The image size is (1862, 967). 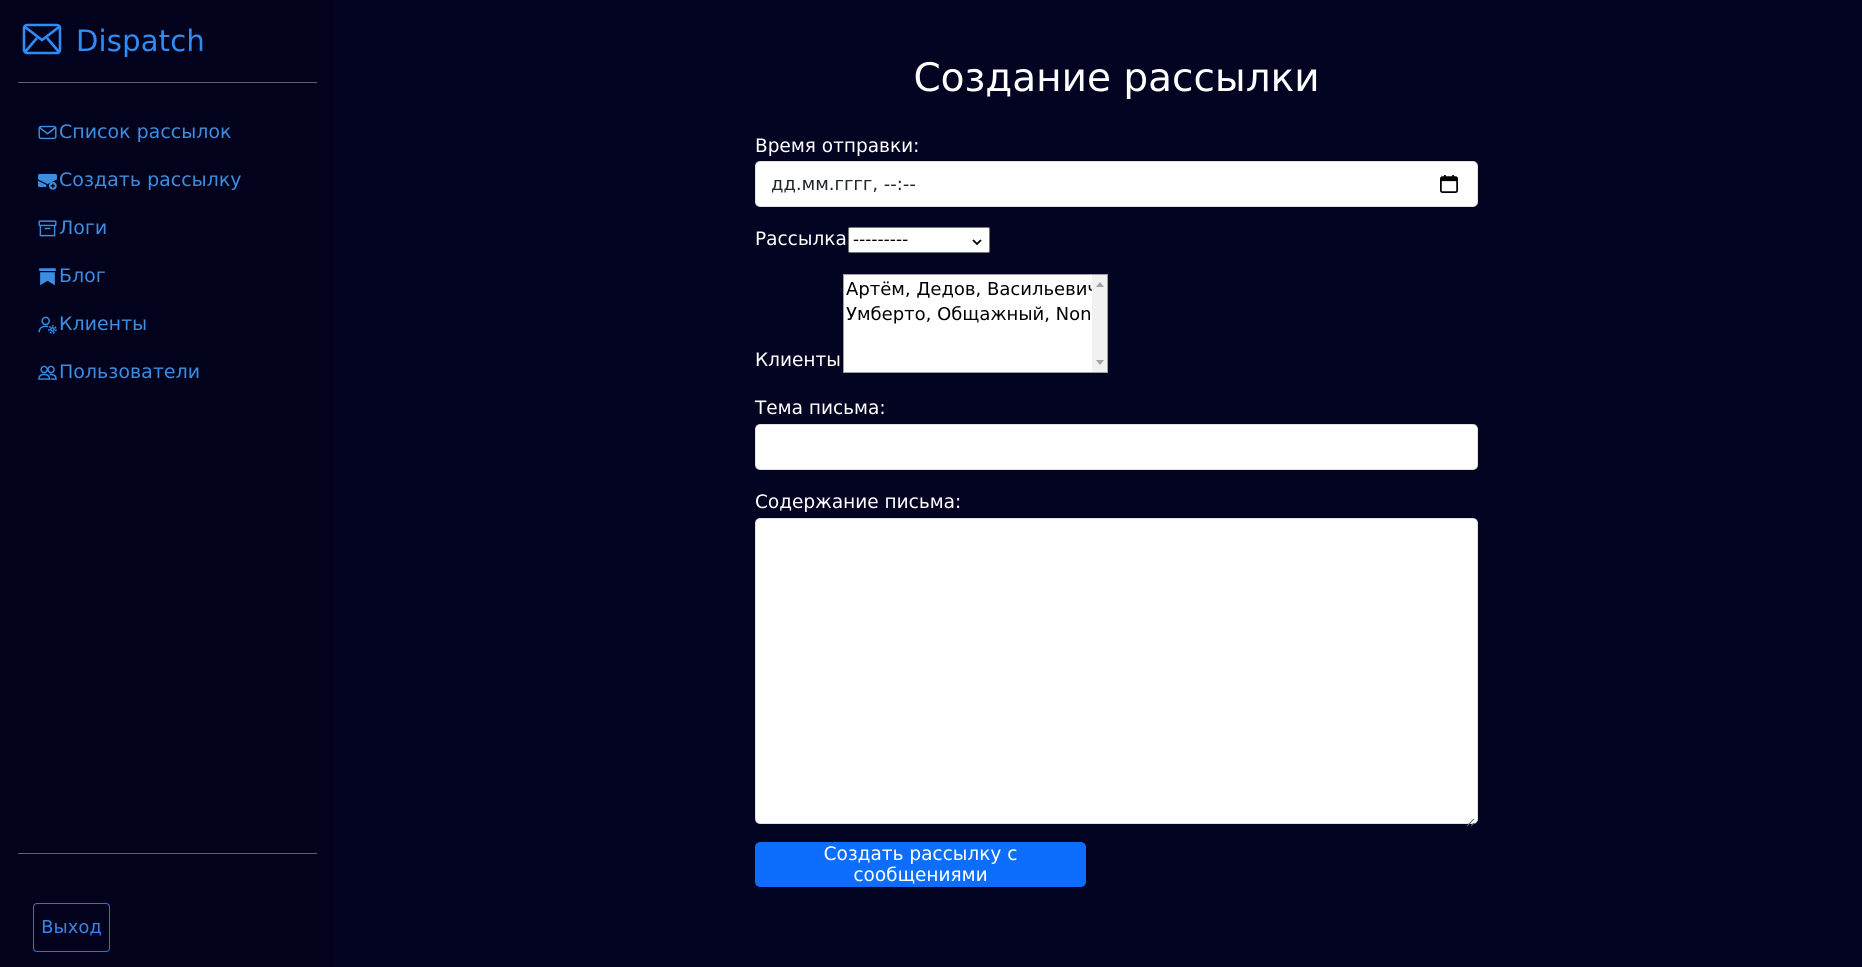 I want to click on scroll-down-arrow-icon, so click(x=1100, y=362).